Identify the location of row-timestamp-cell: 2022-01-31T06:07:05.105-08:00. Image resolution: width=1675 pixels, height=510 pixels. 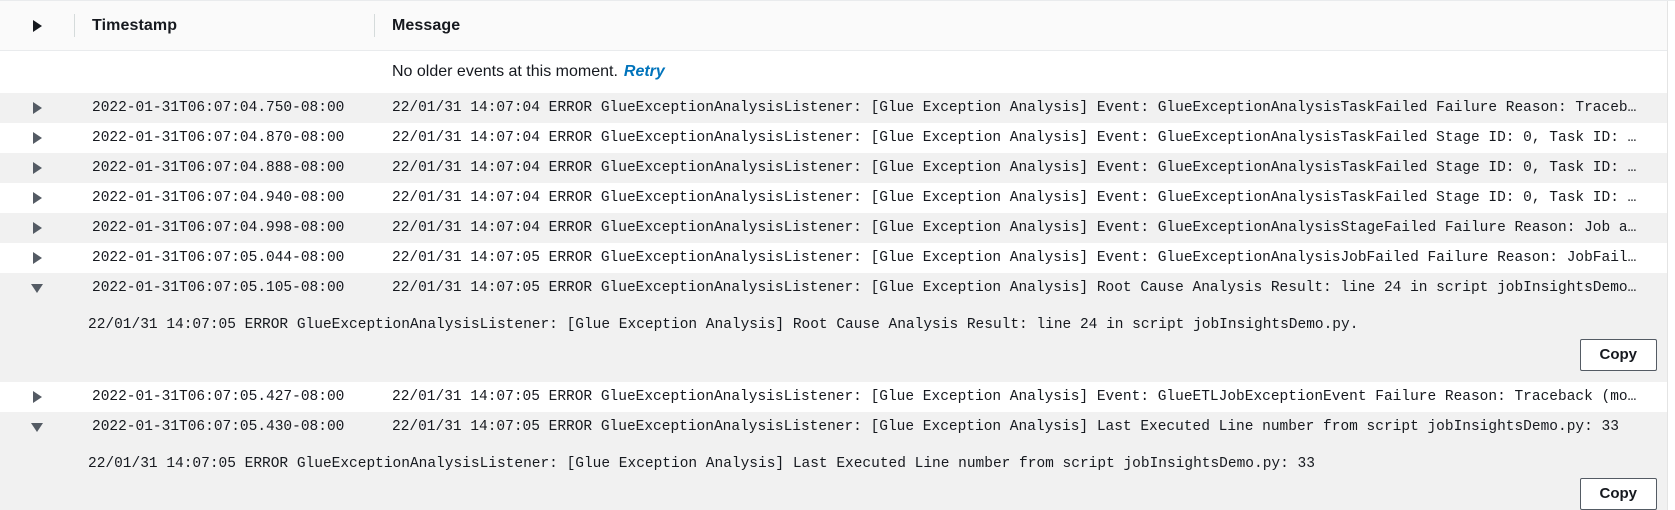
(224, 288).